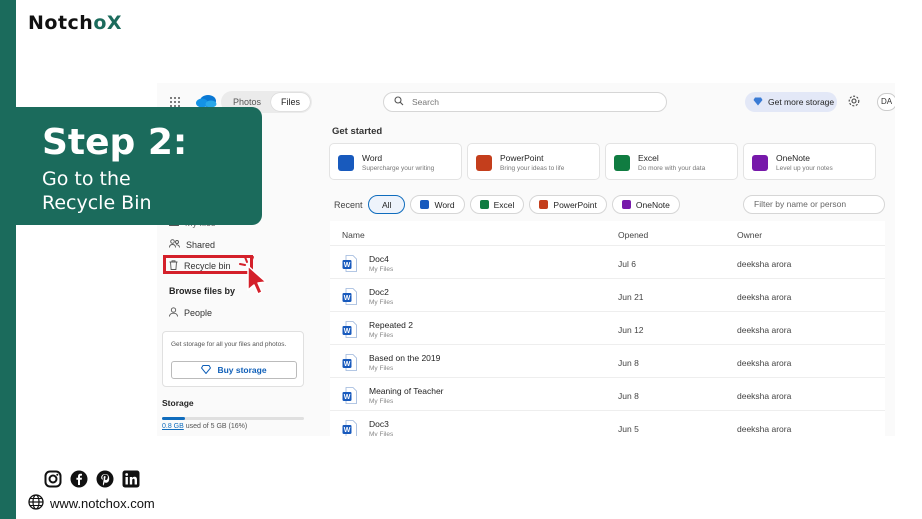 This screenshot has height=519, width=922. I want to click on file-name: Doc4, so click(379, 259).